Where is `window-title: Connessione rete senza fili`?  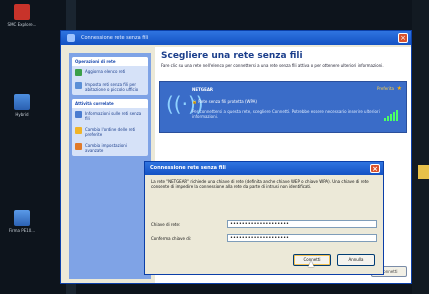
window-title: Connessione rete senza fili is located at coordinates (115, 38).